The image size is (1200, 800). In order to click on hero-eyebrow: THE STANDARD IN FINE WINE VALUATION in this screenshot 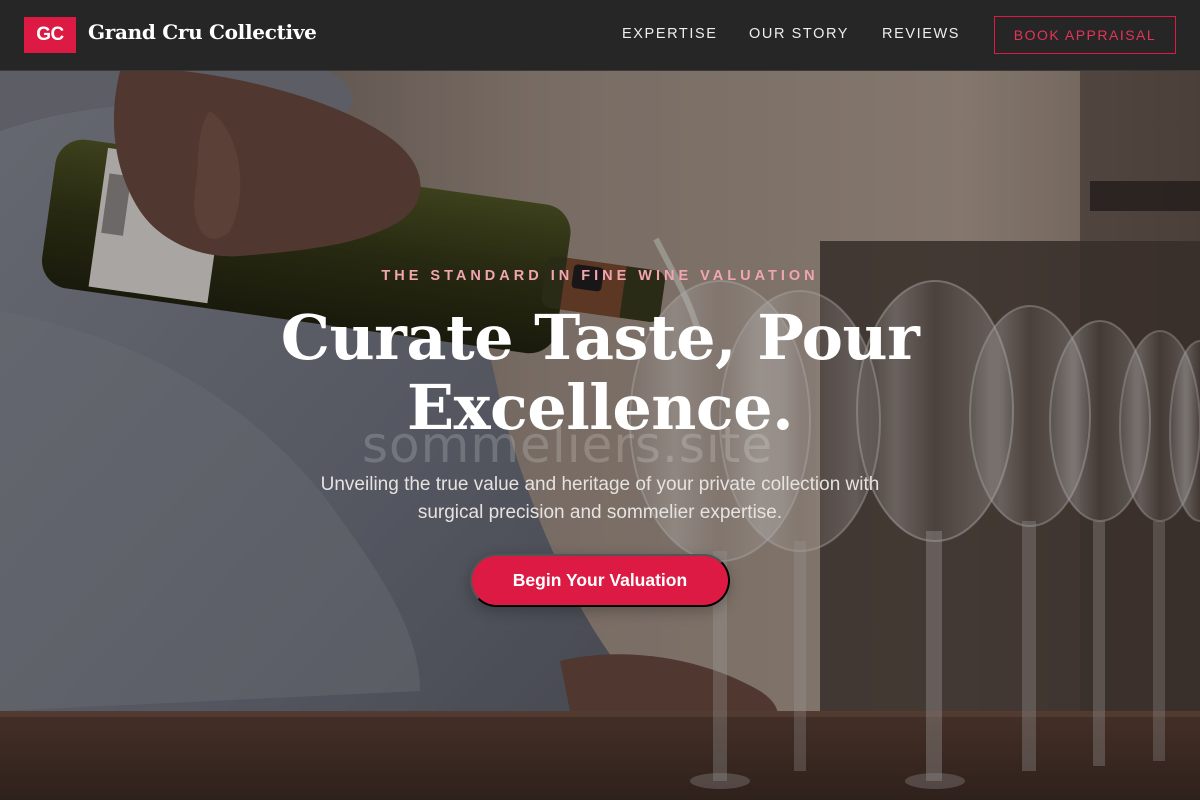, I will do `click(600, 276)`.